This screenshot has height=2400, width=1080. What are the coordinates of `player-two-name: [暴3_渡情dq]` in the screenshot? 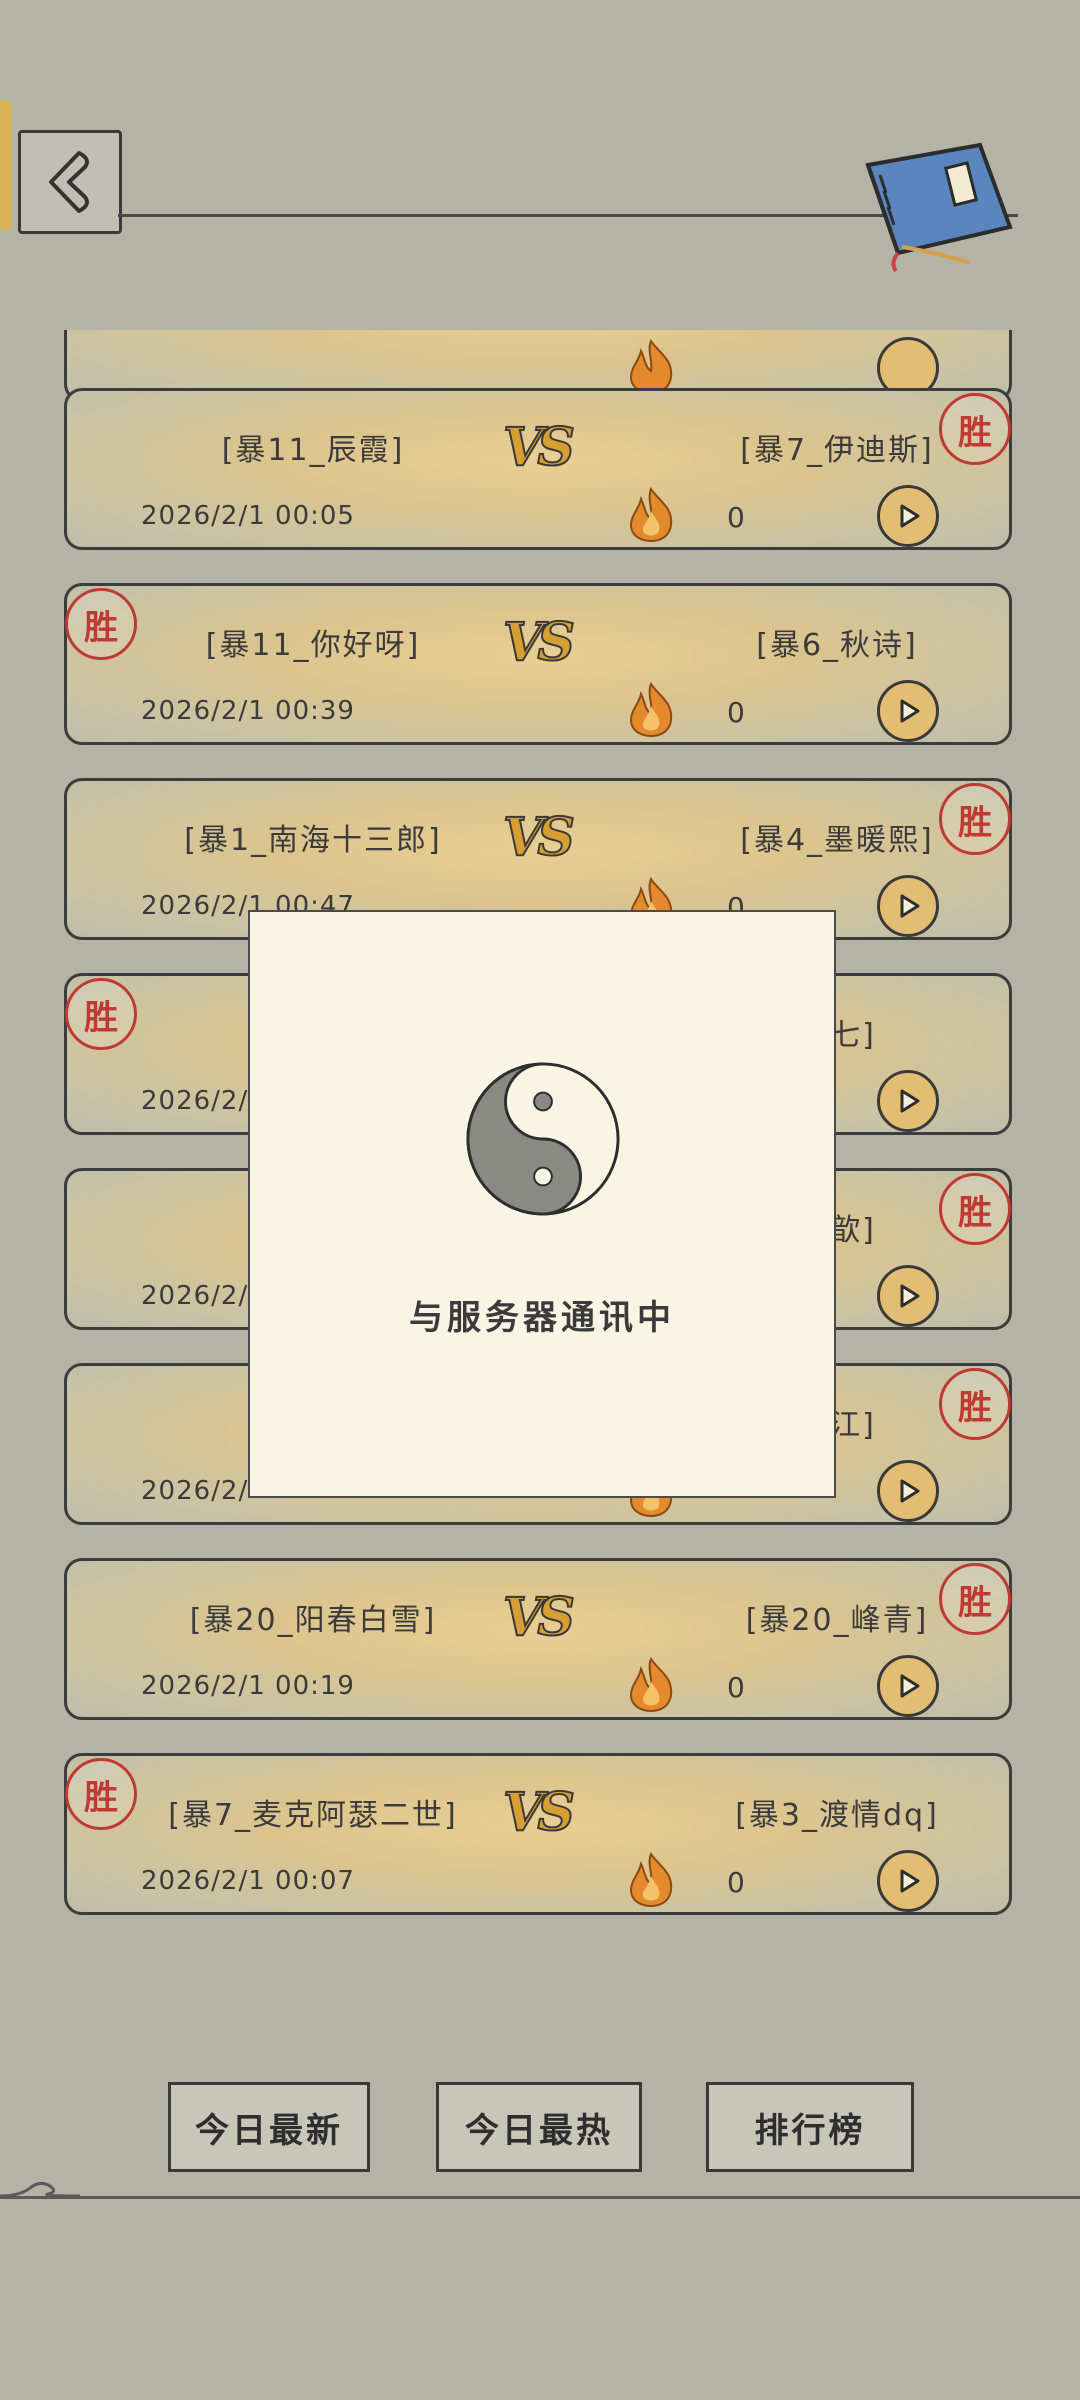 It's located at (837, 1815).